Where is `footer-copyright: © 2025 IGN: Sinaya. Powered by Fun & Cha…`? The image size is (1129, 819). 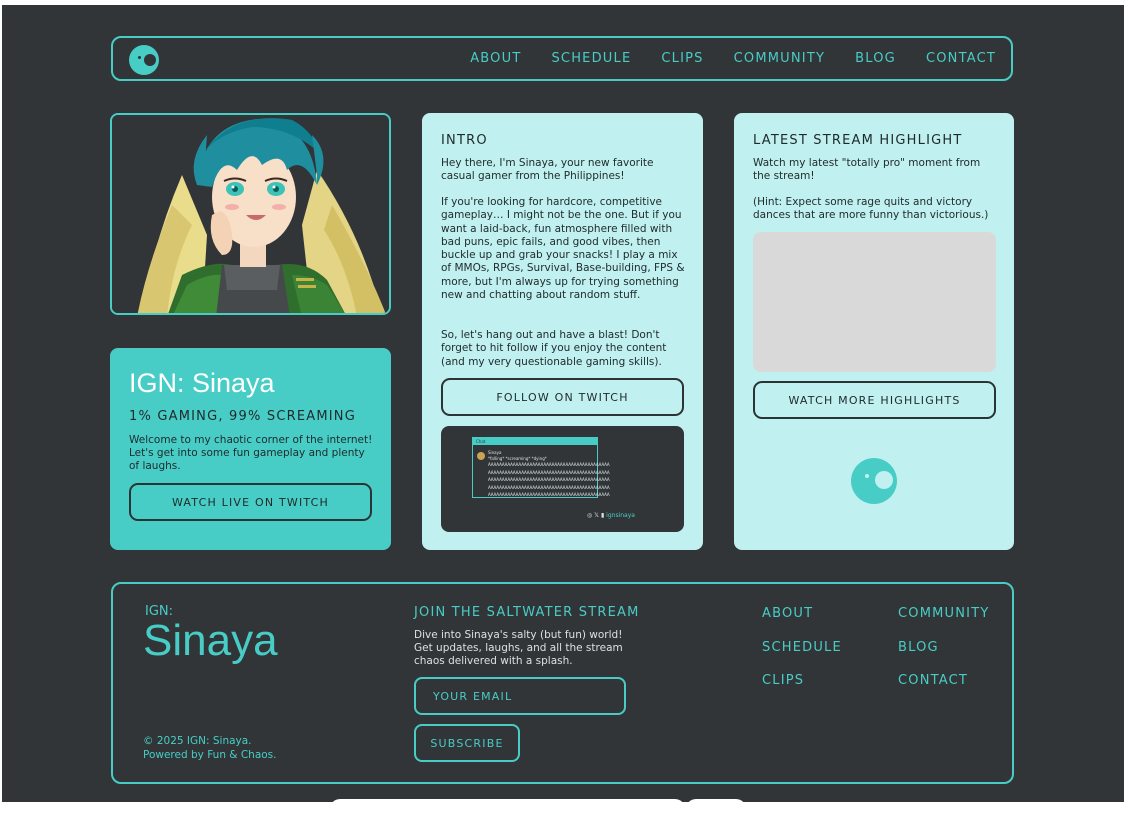 footer-copyright: © 2025 IGN: Sinaya. Powered by Fun & Cha… is located at coordinates (210, 748).